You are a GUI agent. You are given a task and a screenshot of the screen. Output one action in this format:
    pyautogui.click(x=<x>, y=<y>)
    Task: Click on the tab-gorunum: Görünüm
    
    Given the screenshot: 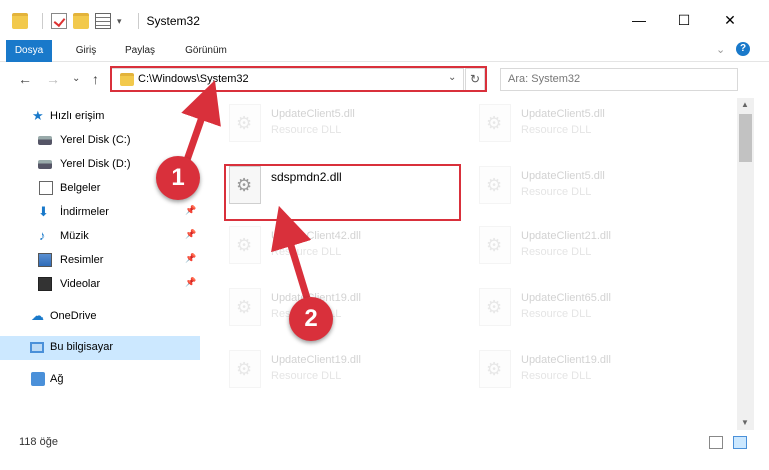 What is the action you would take?
    pyautogui.click(x=206, y=51)
    